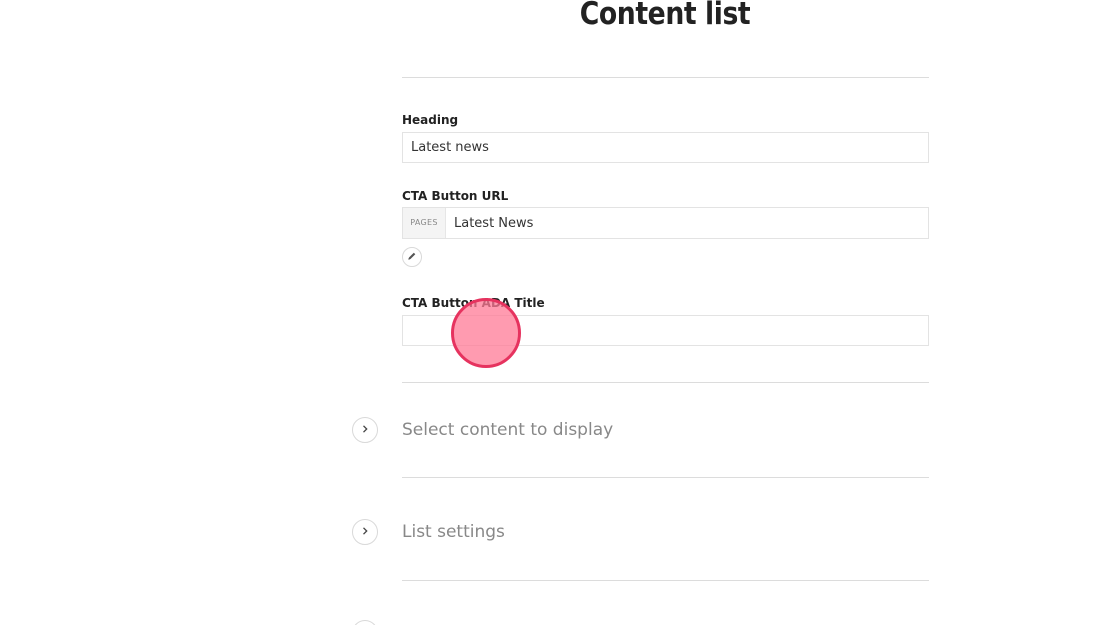 This screenshot has height=625, width=1120. I want to click on heading-label: Heading, so click(430, 120).